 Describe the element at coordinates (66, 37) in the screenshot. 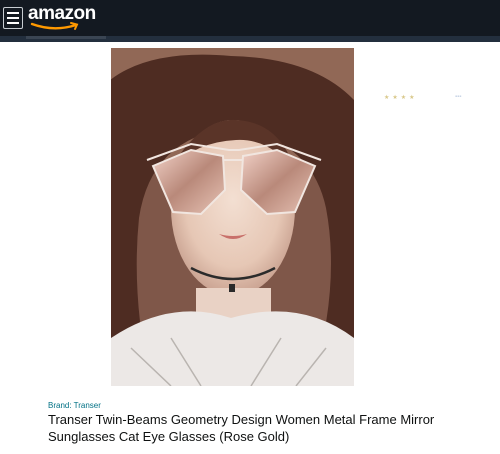

I see `location-hint` at that location.